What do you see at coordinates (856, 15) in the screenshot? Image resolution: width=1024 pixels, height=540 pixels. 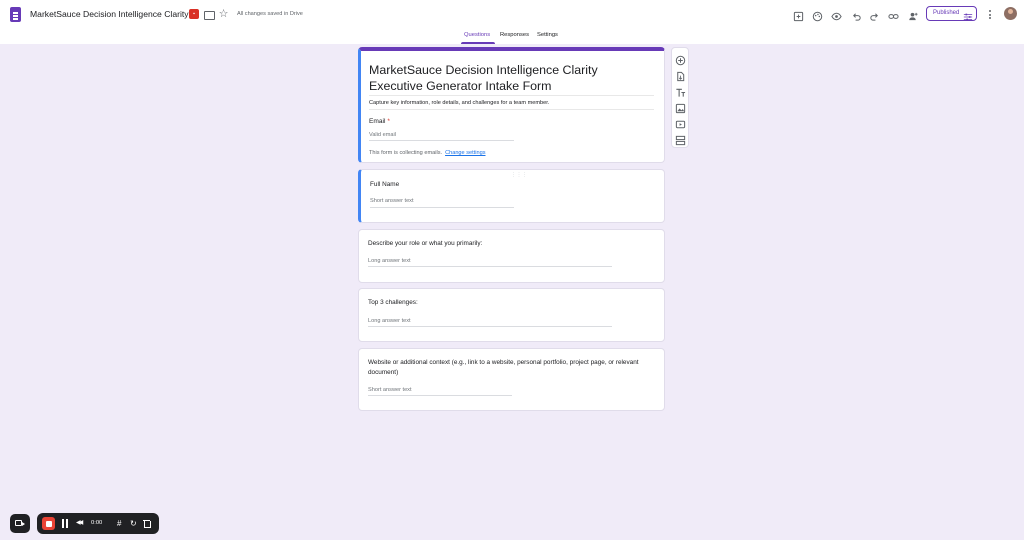 I see `undo-icon` at bounding box center [856, 15].